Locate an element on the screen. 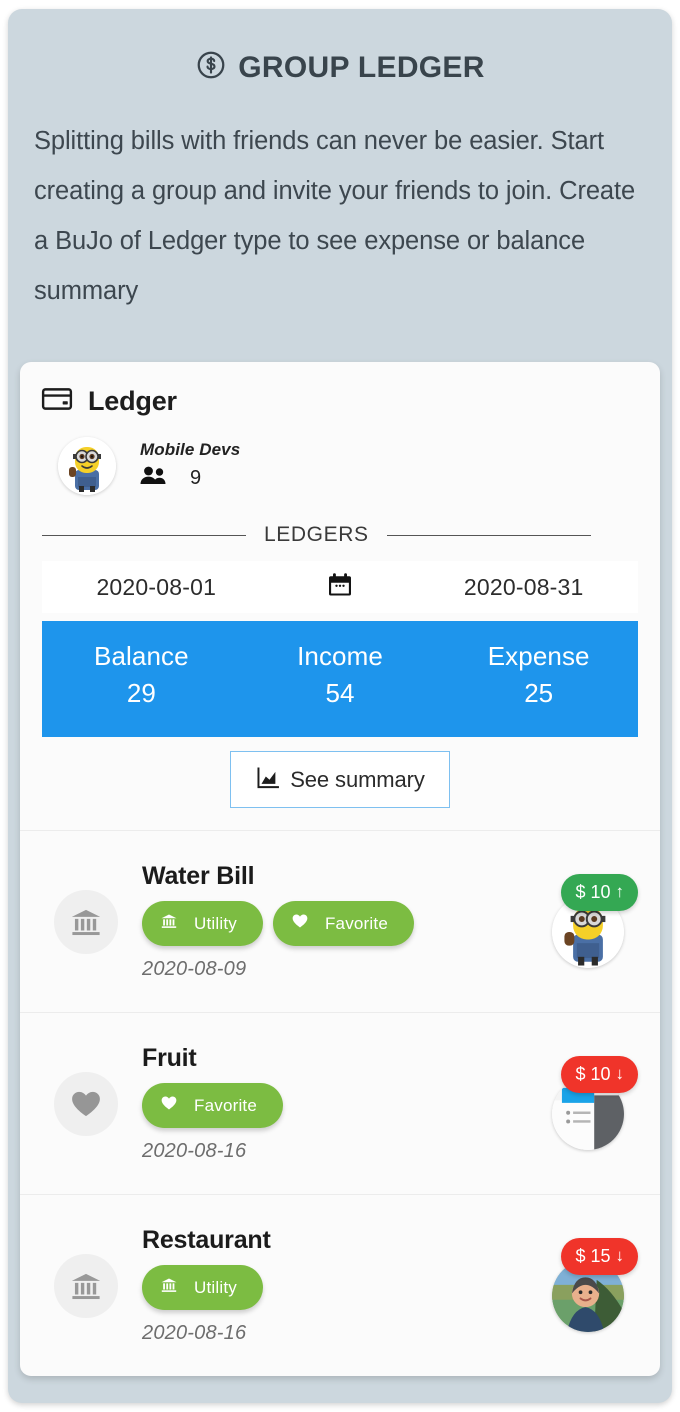 This screenshot has height=1412, width=680. table-row: Restaurant Utility 2020-08-16 $ 15 ↓ is located at coordinates (340, 1285).